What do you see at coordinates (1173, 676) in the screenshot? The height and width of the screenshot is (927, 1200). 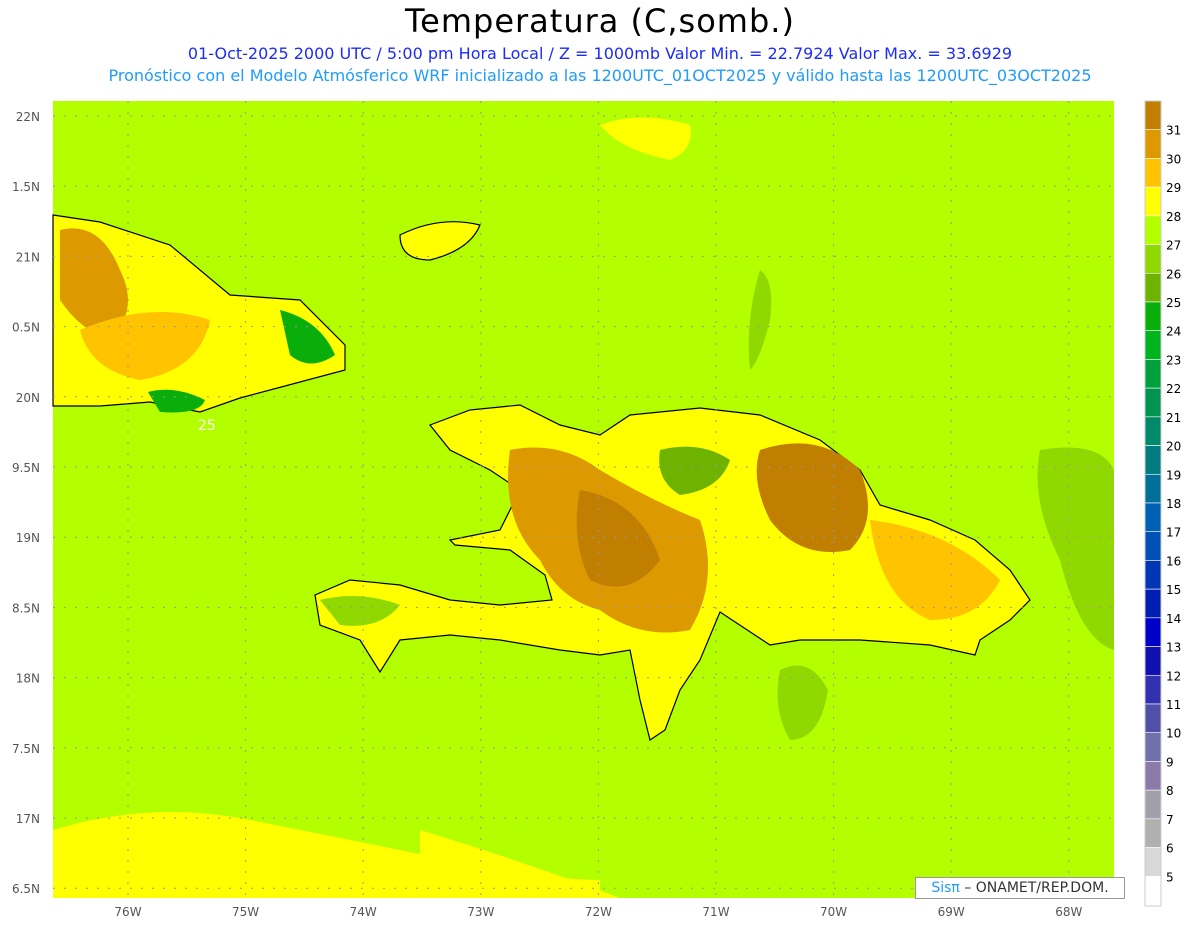 I see `colorbar-label: 12` at bounding box center [1173, 676].